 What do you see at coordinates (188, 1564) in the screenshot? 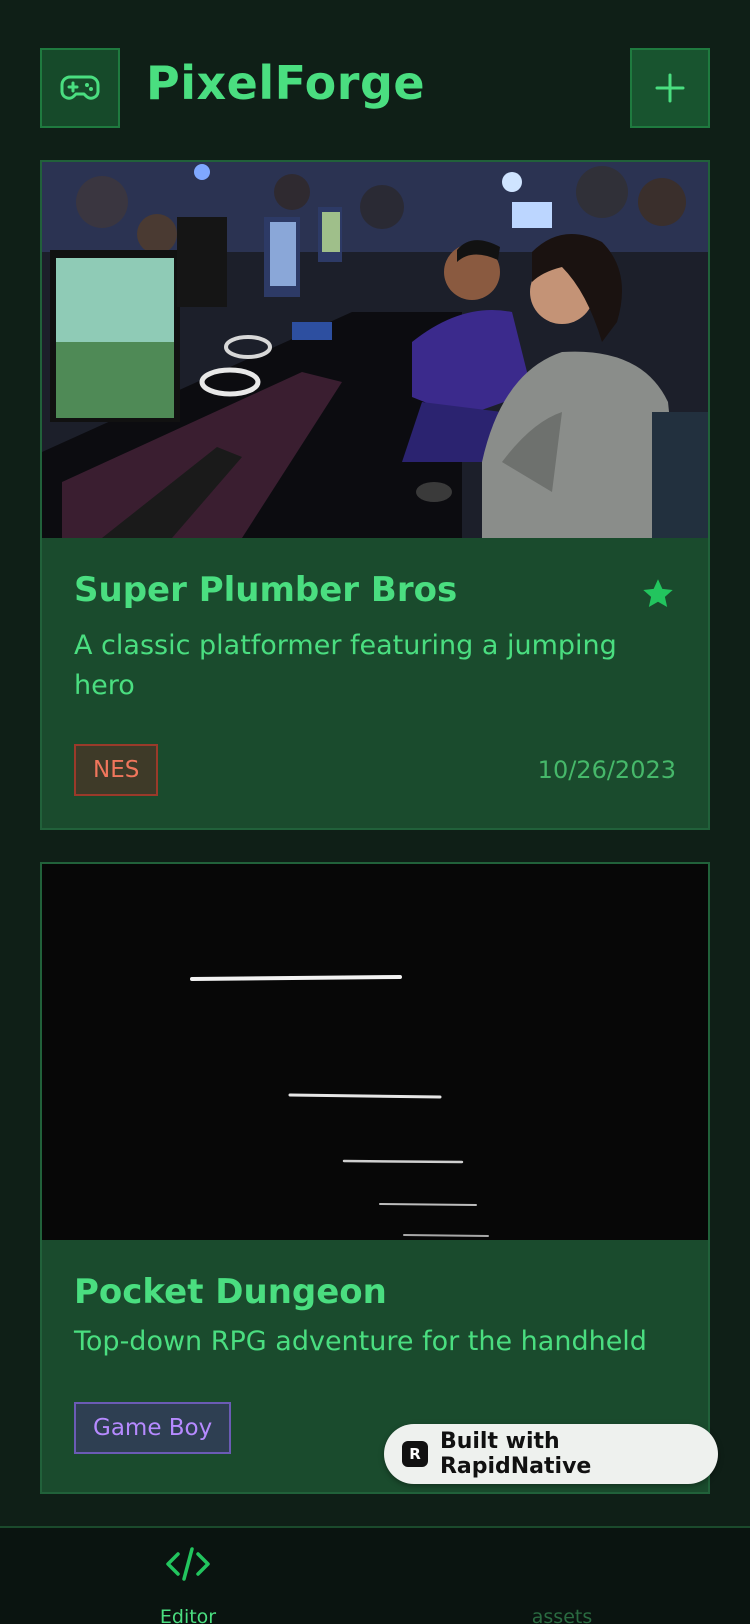
I see `code-icon` at bounding box center [188, 1564].